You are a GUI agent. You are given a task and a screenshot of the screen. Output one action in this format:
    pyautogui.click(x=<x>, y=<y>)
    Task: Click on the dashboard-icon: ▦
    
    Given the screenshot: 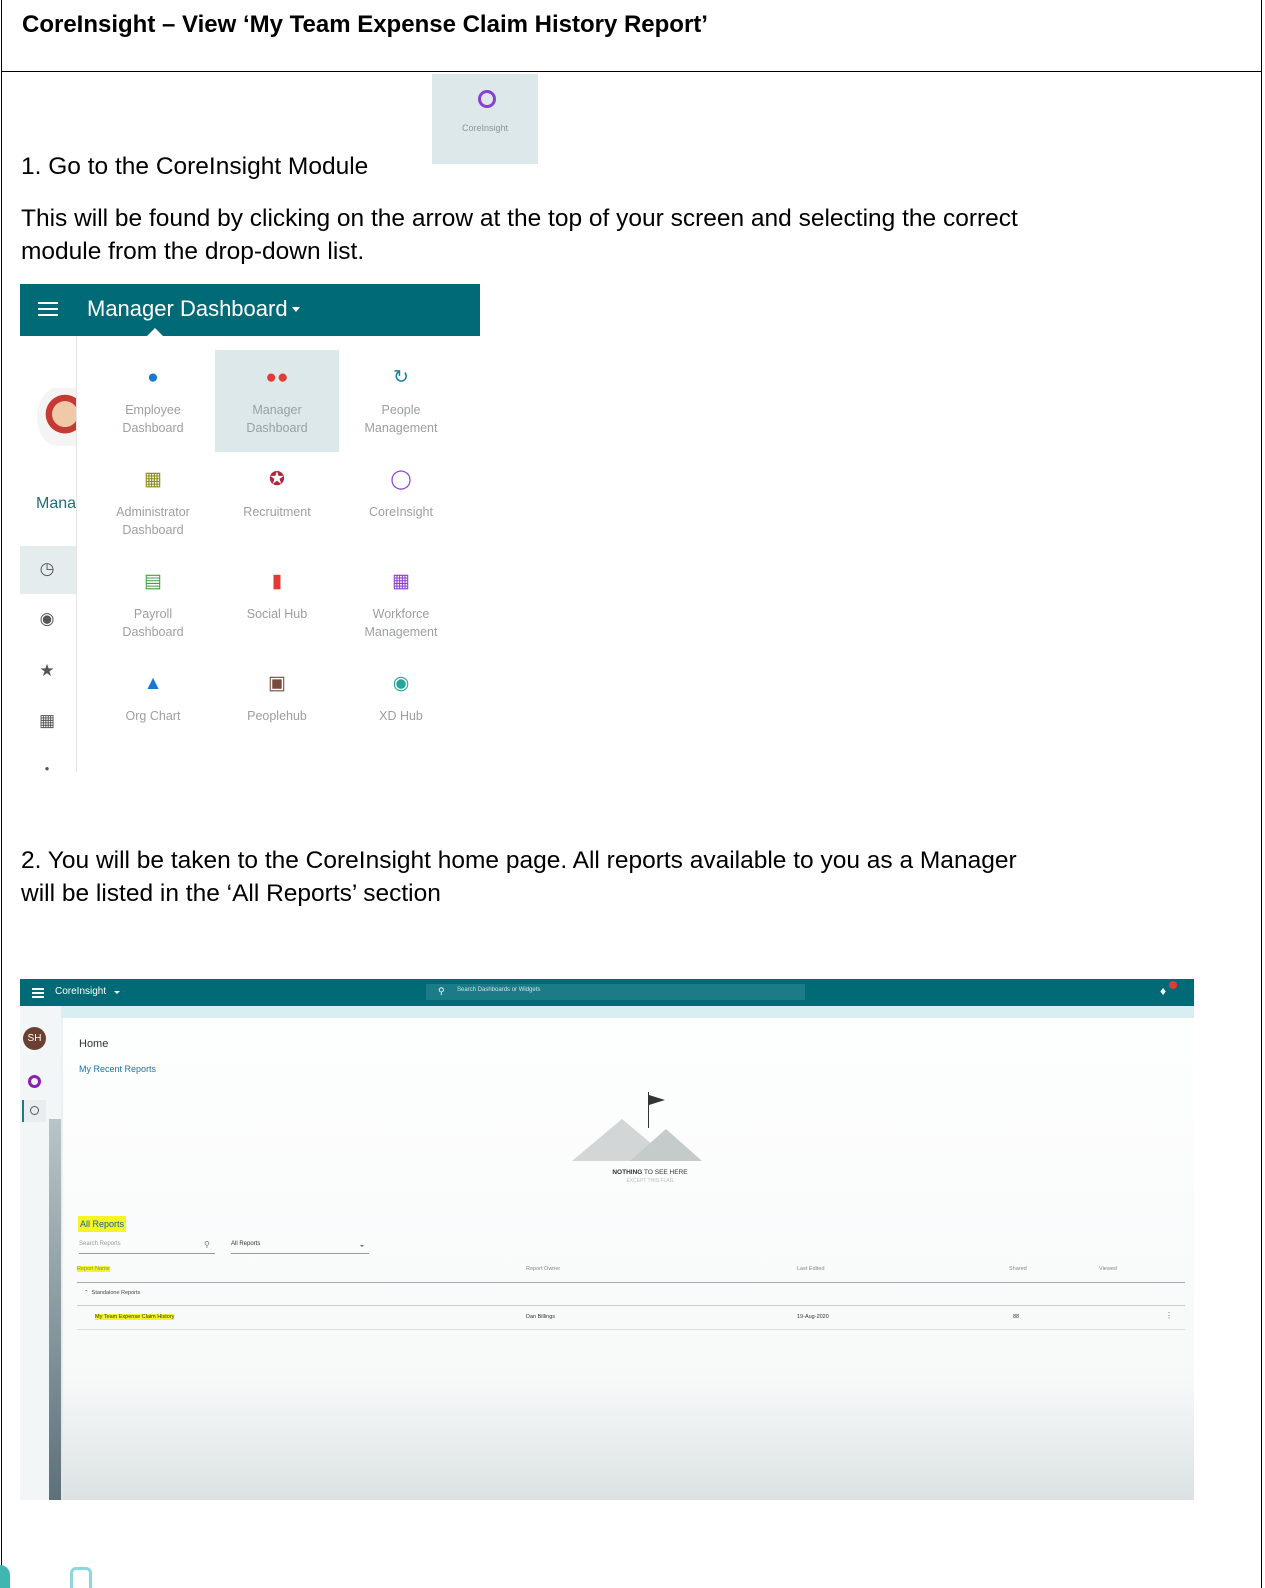 What is the action you would take?
    pyautogui.click(x=153, y=479)
    